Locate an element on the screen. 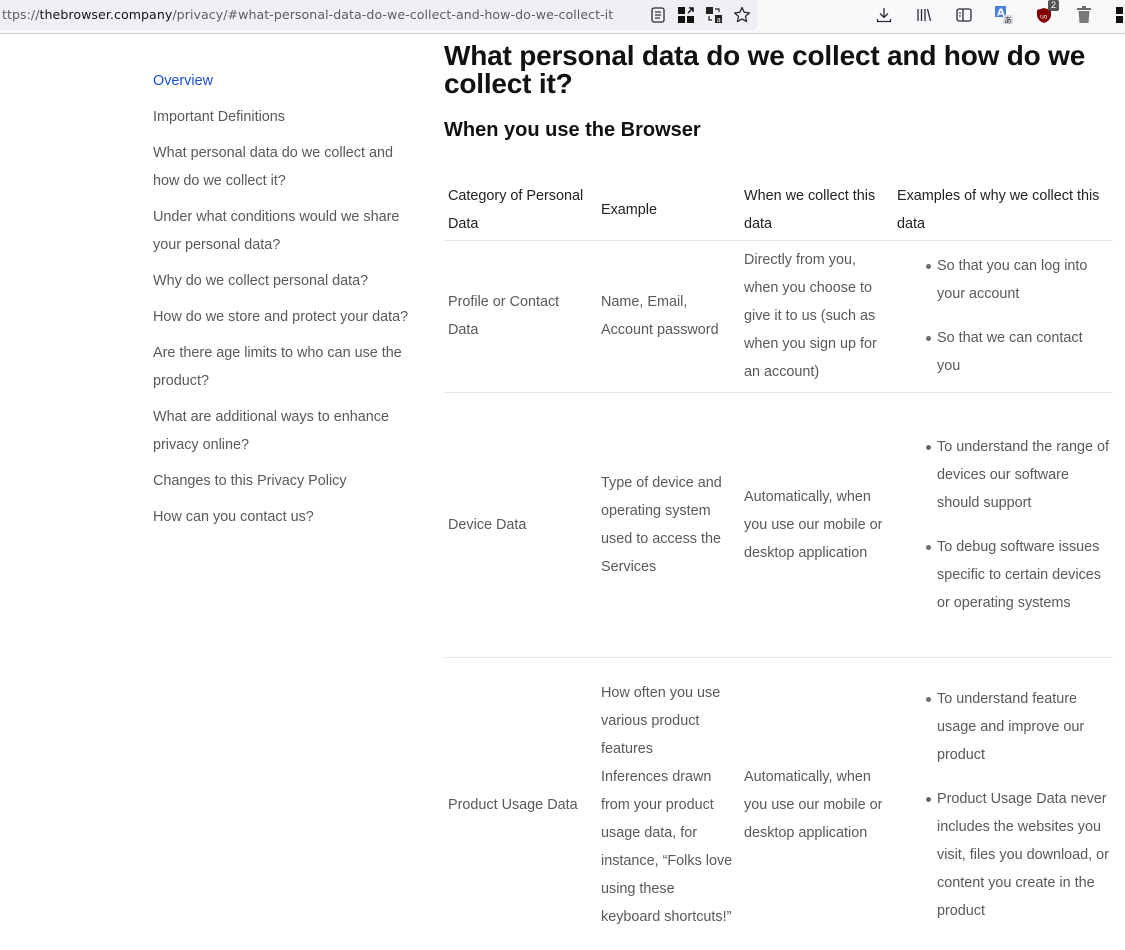  svg-text: uo is located at coordinates (1044, 17).